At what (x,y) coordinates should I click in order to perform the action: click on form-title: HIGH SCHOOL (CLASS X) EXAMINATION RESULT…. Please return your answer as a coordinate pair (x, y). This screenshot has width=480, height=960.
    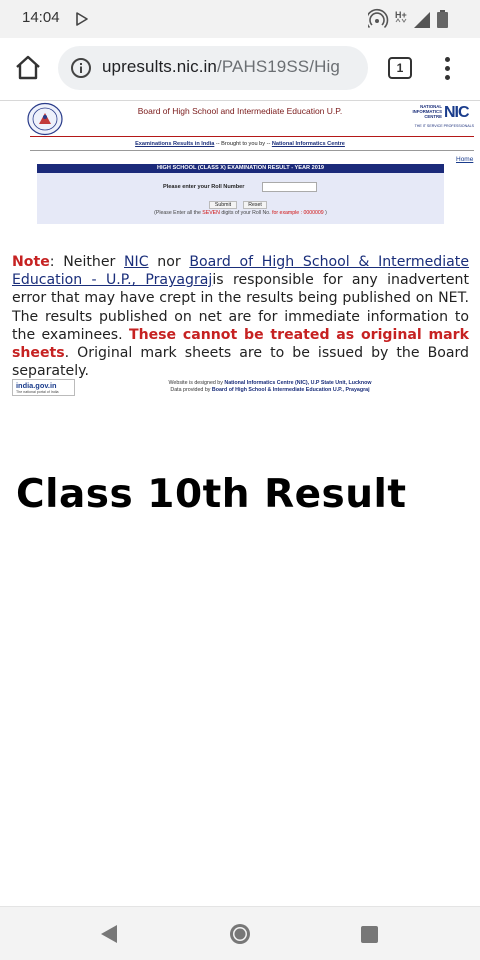
    Looking at the image, I should click on (240, 168).